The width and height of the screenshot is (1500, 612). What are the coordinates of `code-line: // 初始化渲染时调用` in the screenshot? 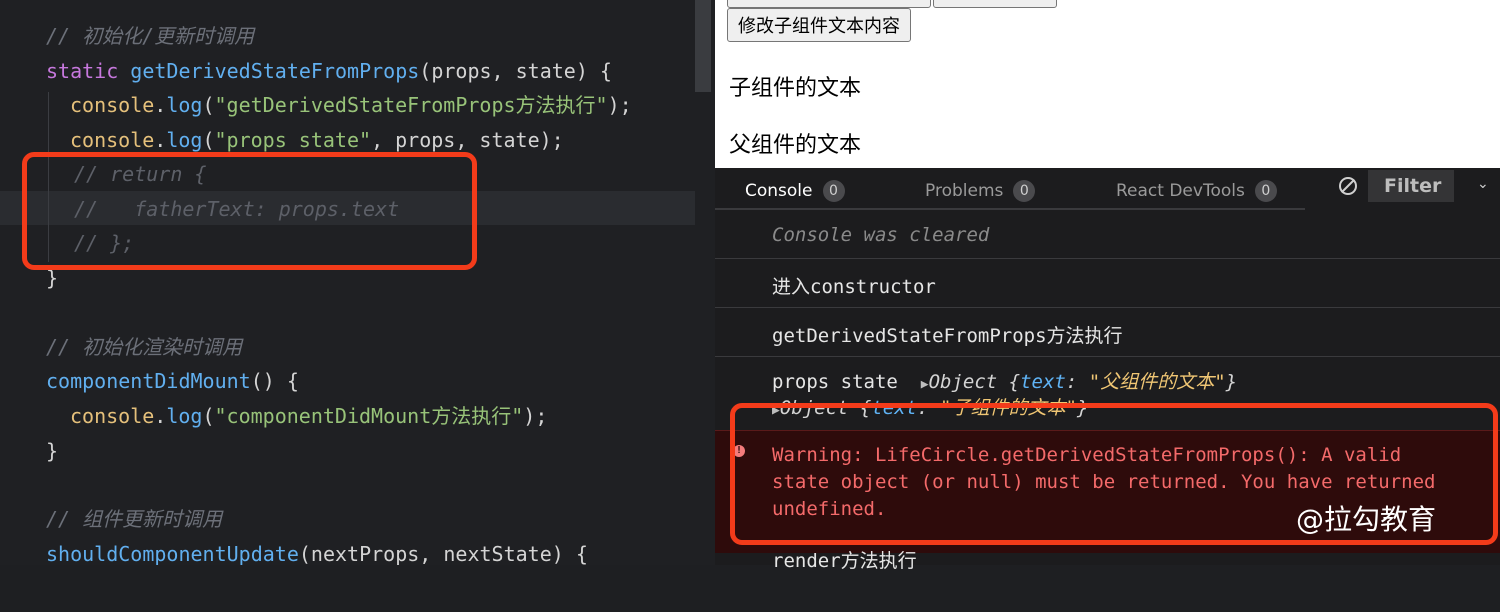 It's located at (144, 347).